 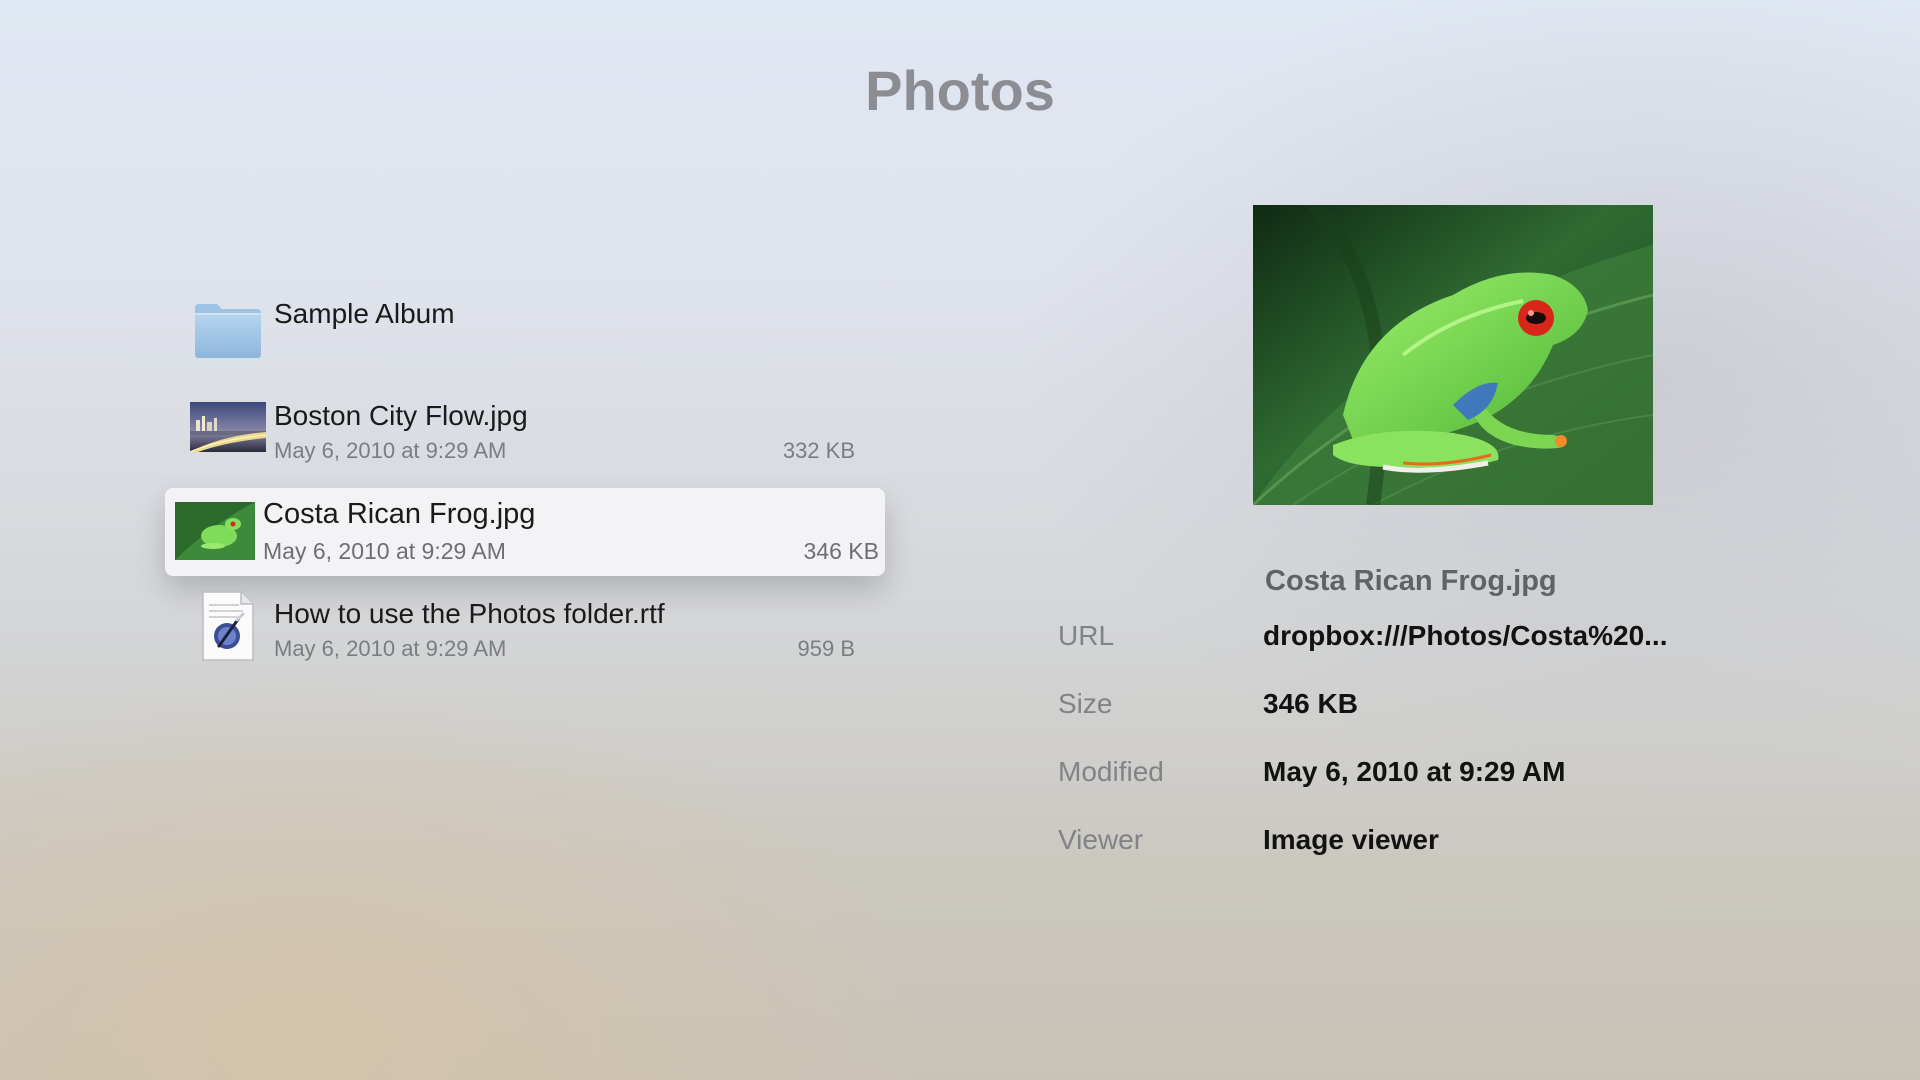 What do you see at coordinates (401, 415) in the screenshot?
I see `file-name: Boston City Flow.jpg` at bounding box center [401, 415].